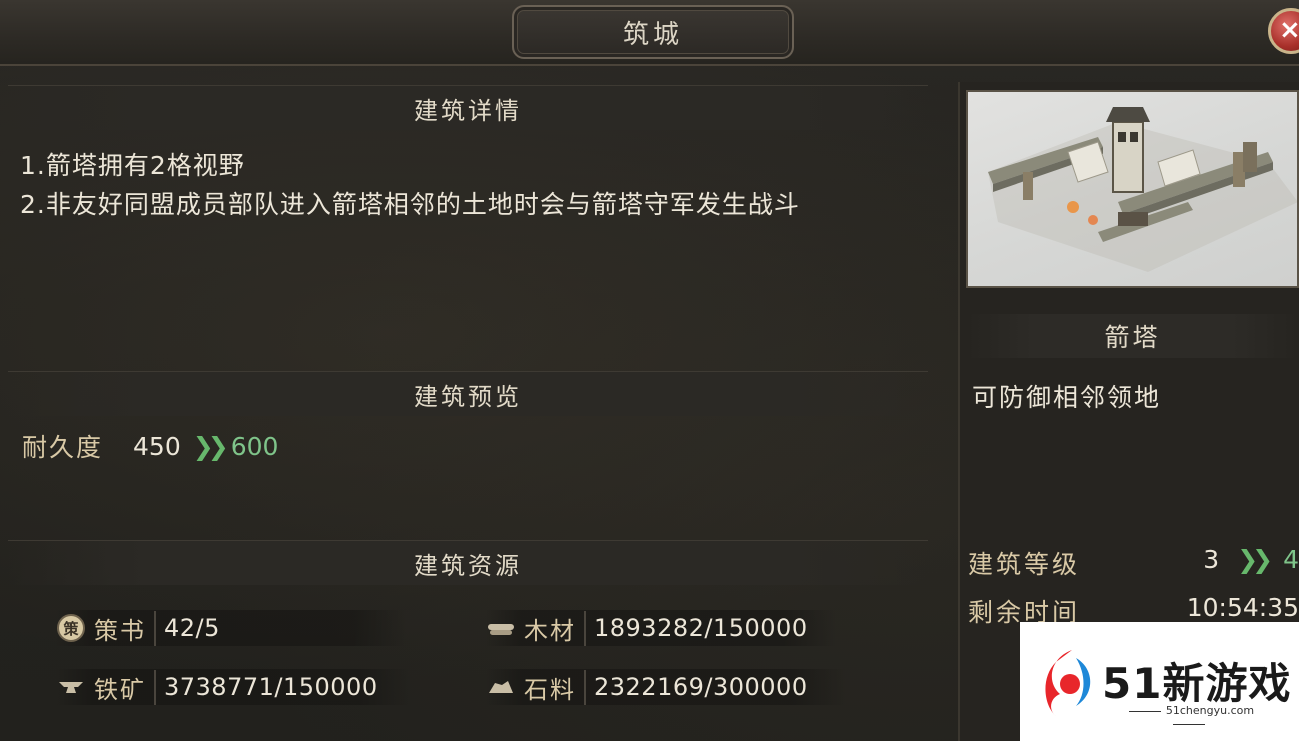  Describe the element at coordinates (271, 687) in the screenshot. I see `resource-value: 3738771/150000` at that location.